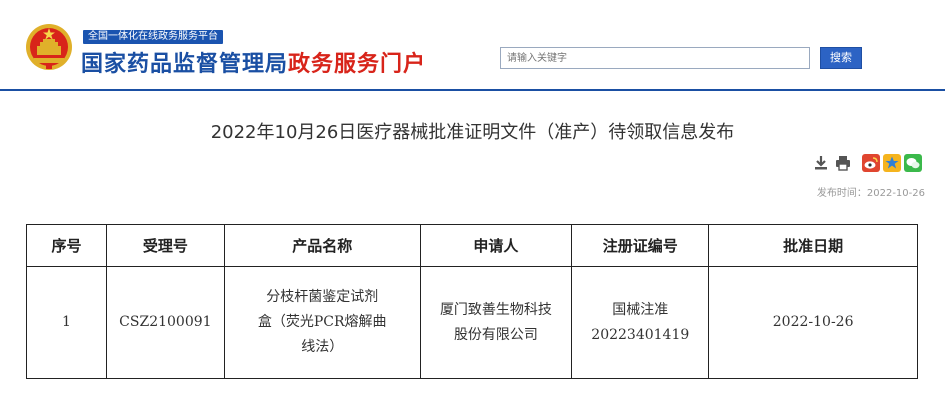 This screenshot has height=415, width=945. I want to click on print-icon, so click(843, 163).